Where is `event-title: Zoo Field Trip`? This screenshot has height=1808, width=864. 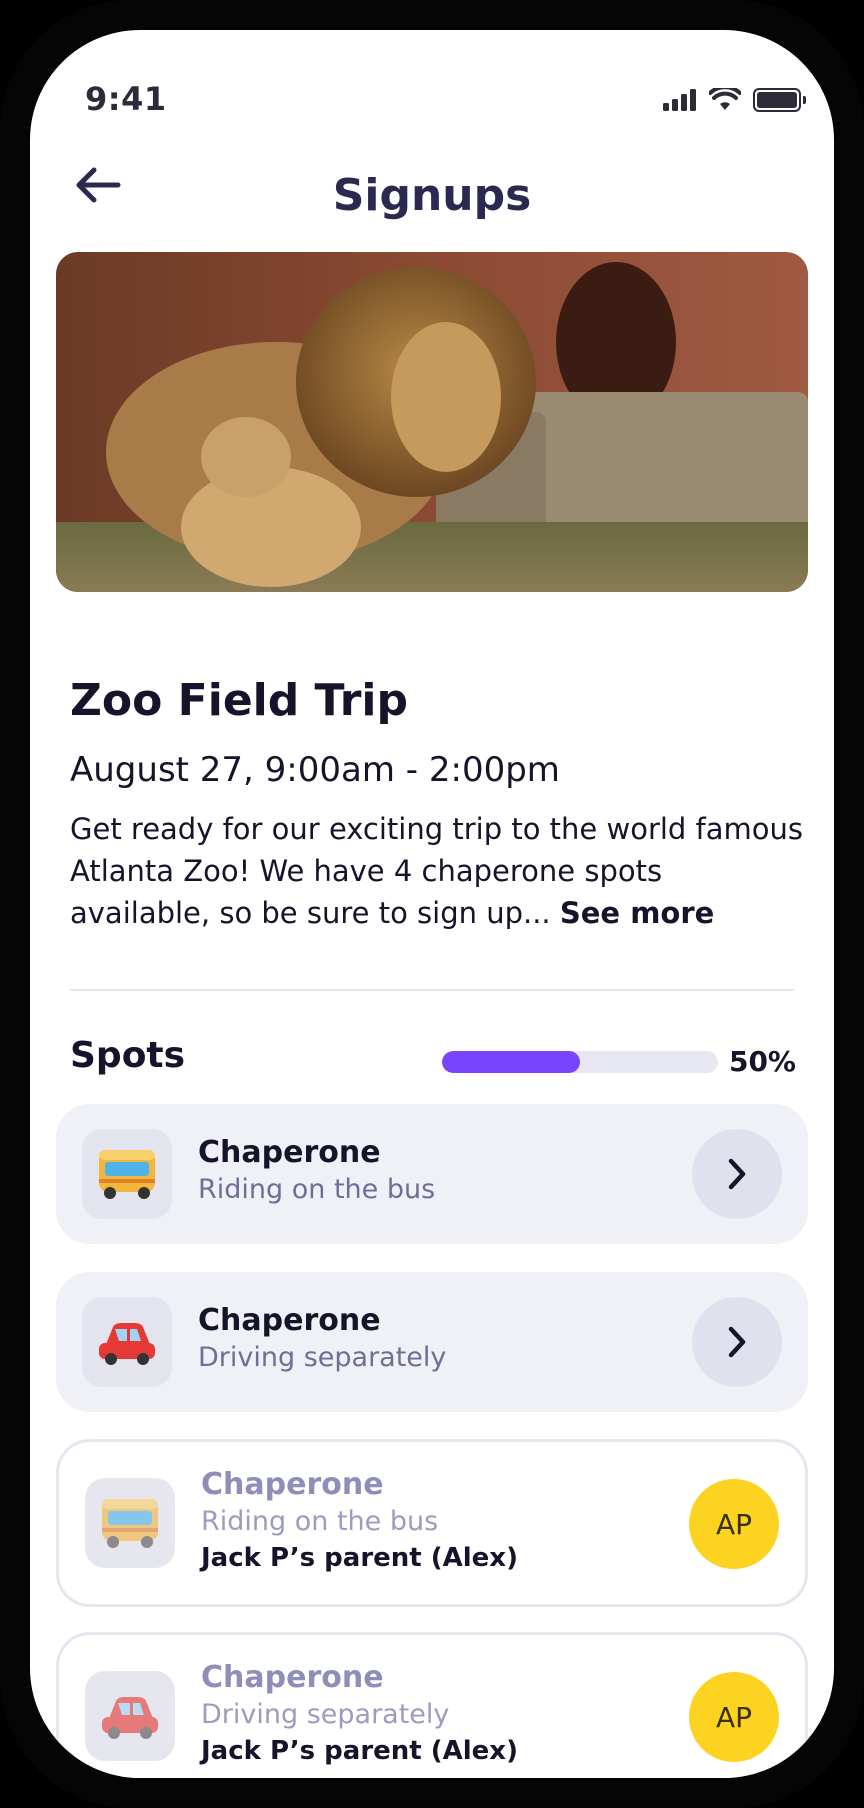
event-title: Zoo Field Trip is located at coordinates (239, 700).